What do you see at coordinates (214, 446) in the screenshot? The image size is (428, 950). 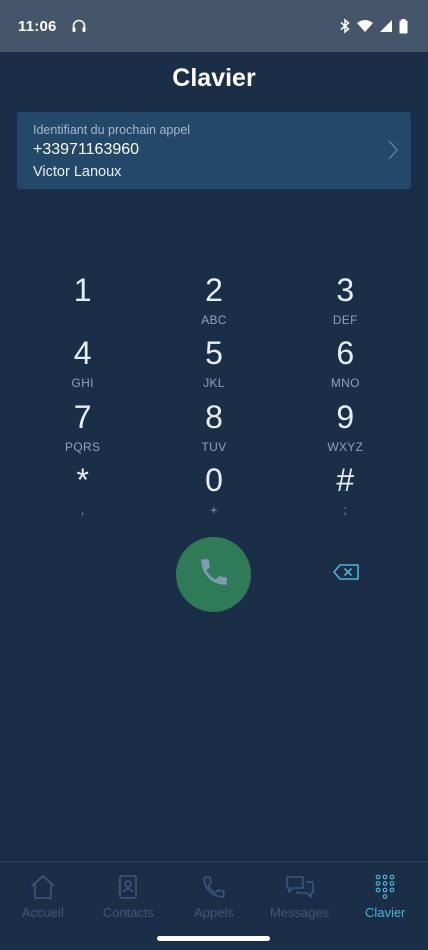 I see `key-letters: TUV` at bounding box center [214, 446].